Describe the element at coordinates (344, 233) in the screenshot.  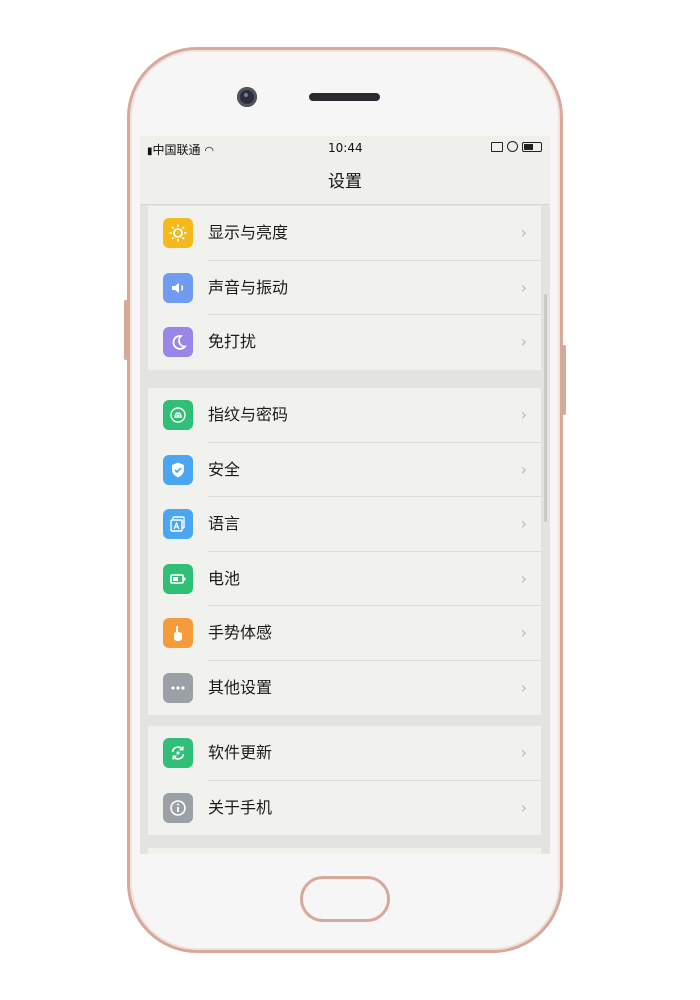
I see `settings-item: 显示与亮度 ›` at that location.